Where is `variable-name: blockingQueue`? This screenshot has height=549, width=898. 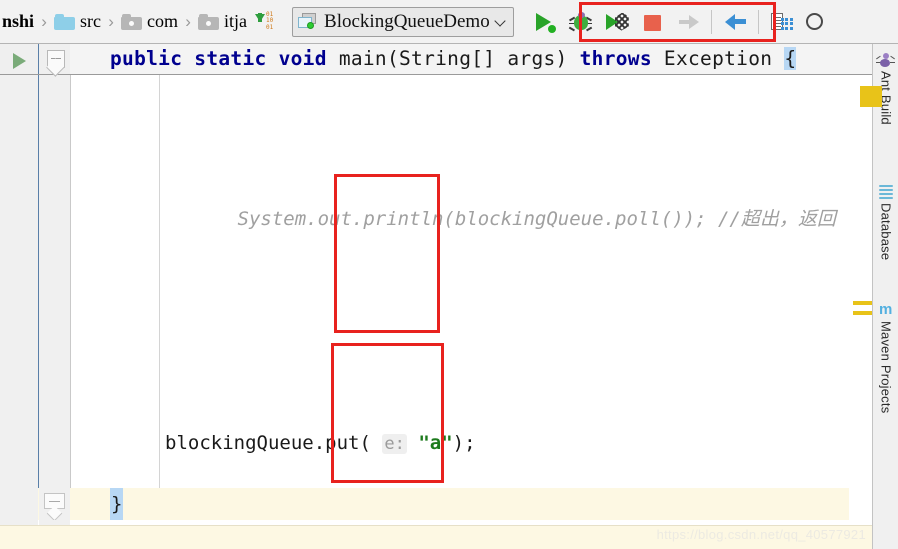 variable-name: blockingQueue is located at coordinates (239, 443).